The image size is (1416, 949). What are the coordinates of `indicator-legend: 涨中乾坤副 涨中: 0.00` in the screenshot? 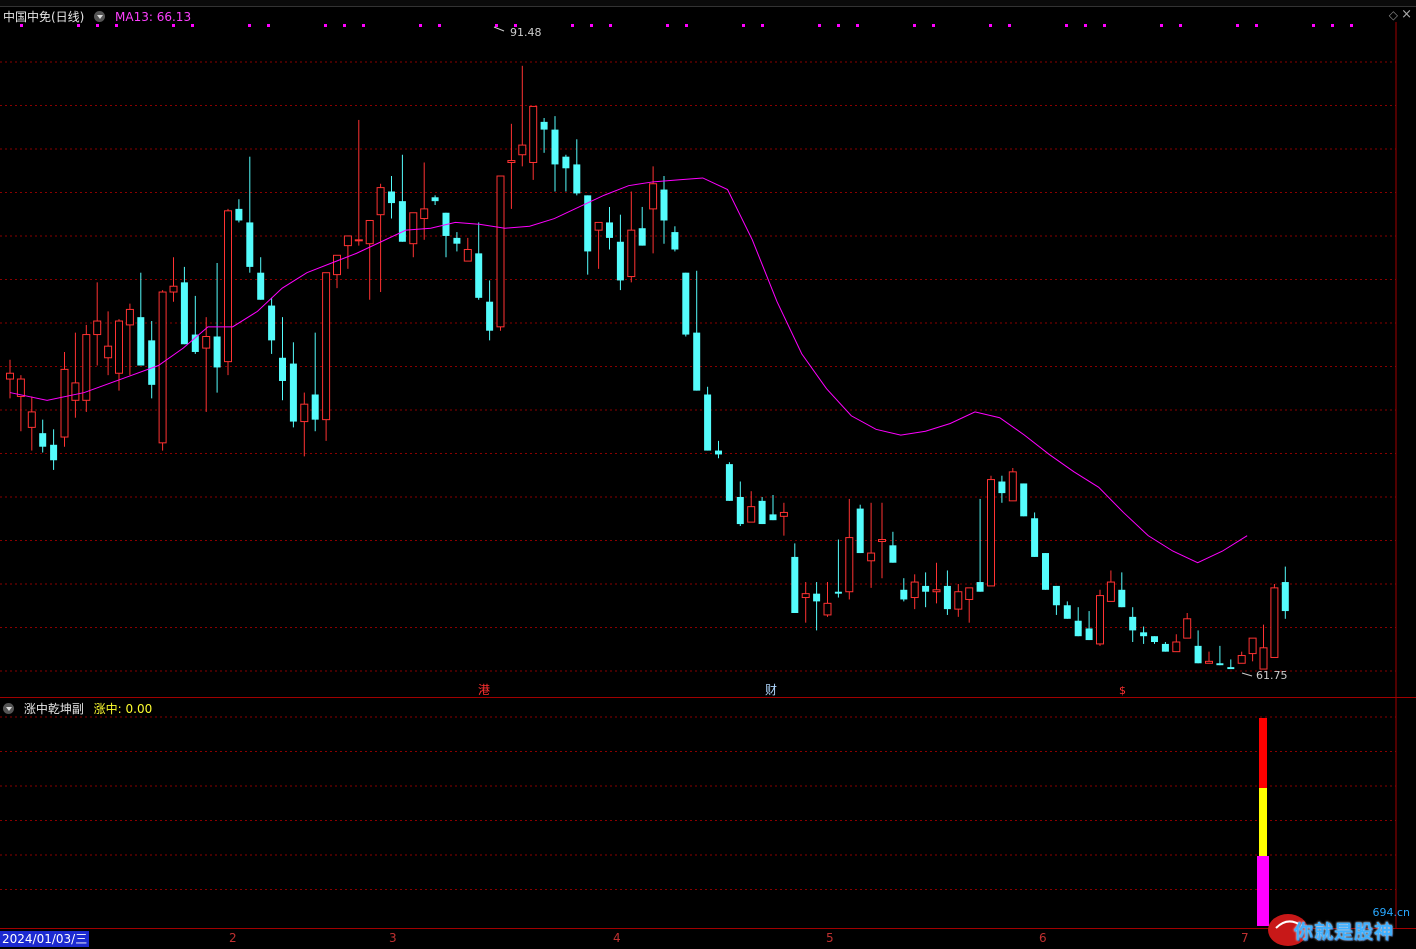 It's located at (80, 708).